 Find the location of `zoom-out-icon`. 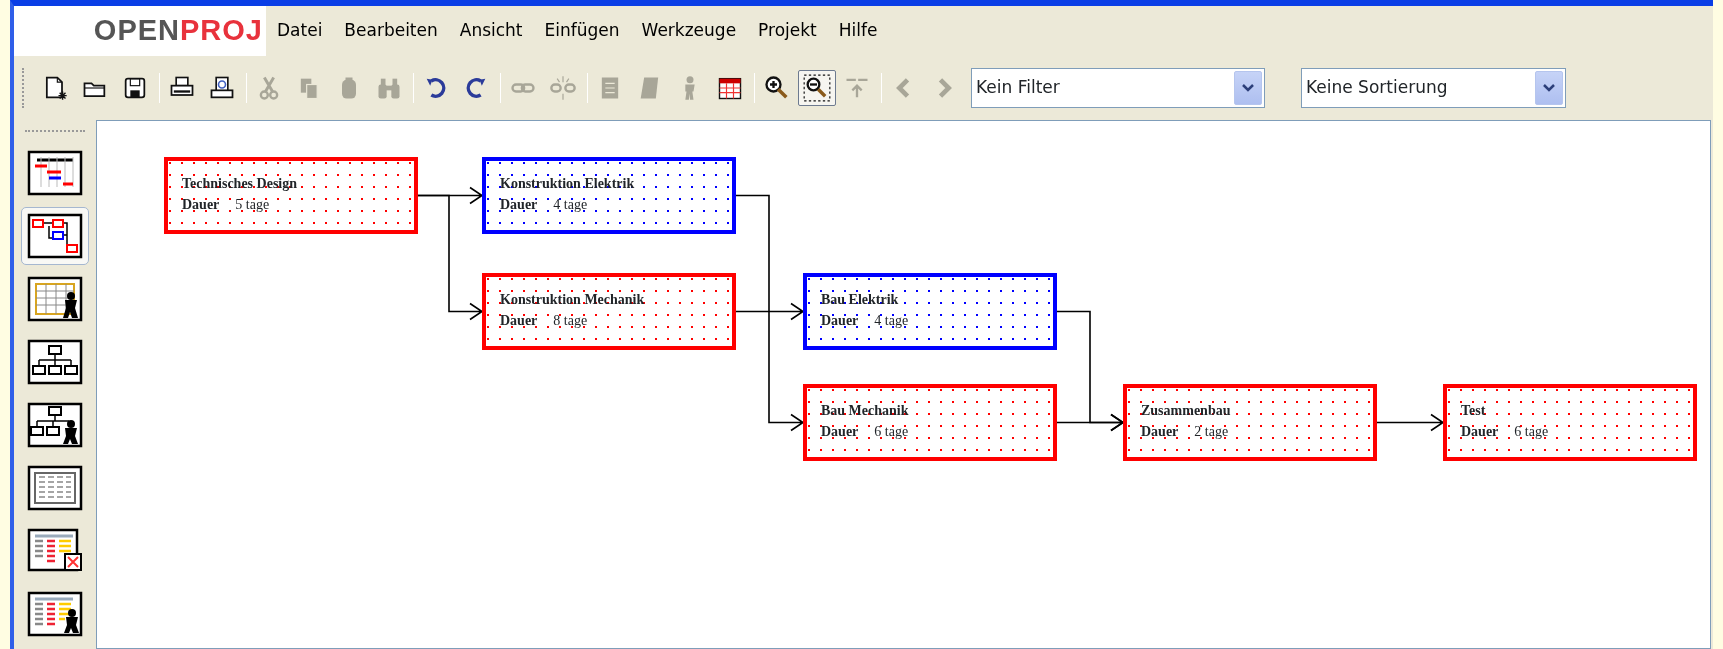

zoom-out-icon is located at coordinates (817, 88).